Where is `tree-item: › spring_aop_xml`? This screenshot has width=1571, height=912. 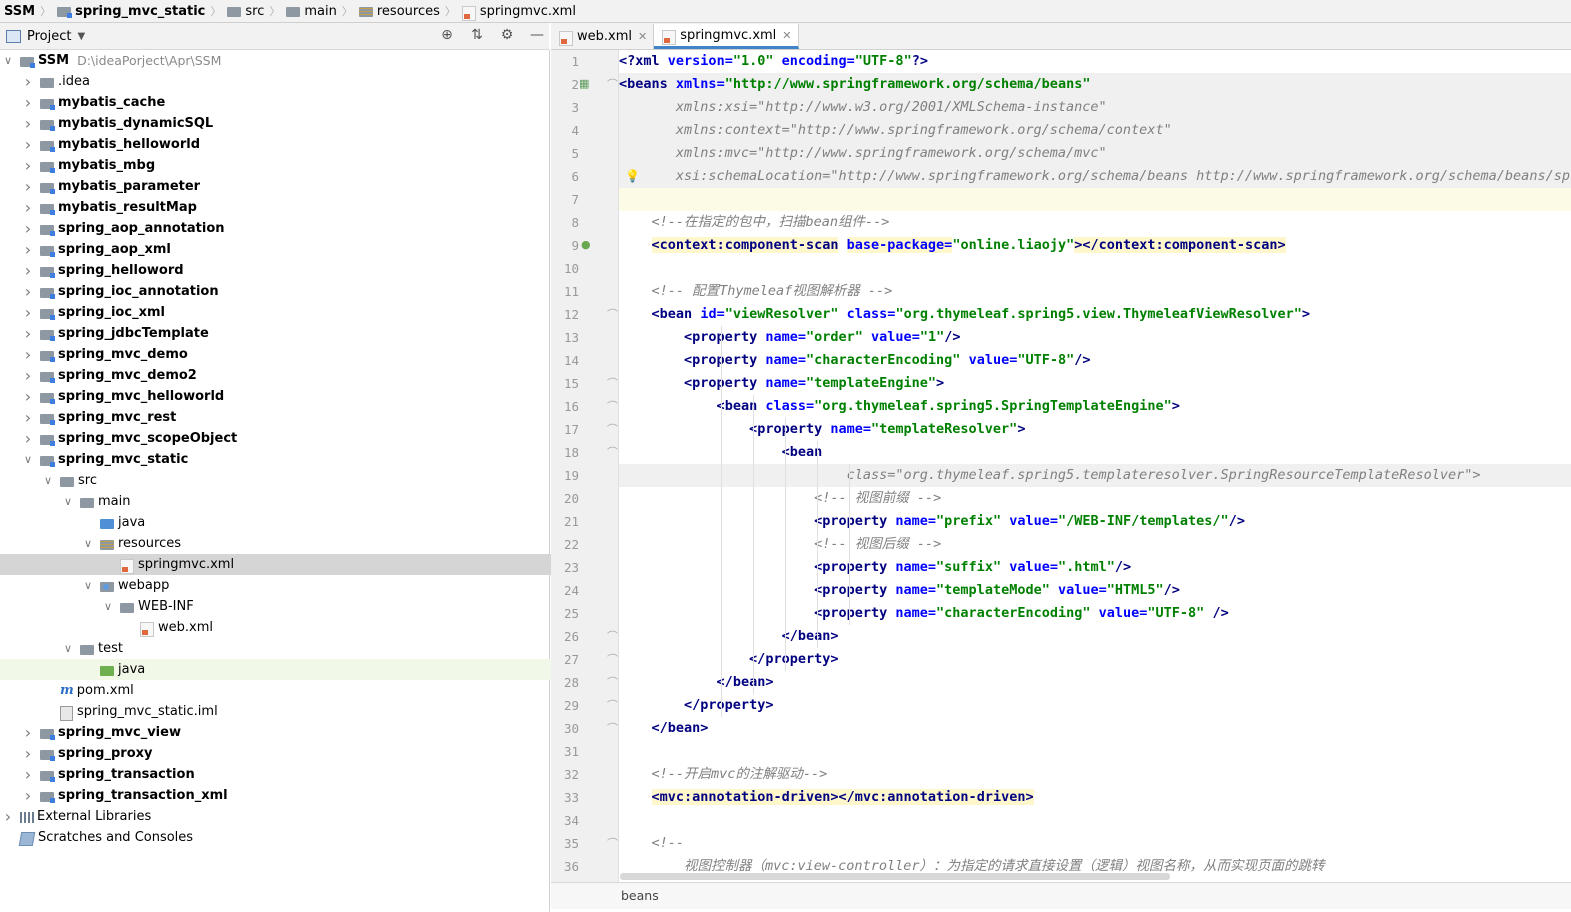
tree-item: › spring_aop_xml is located at coordinates (285, 249).